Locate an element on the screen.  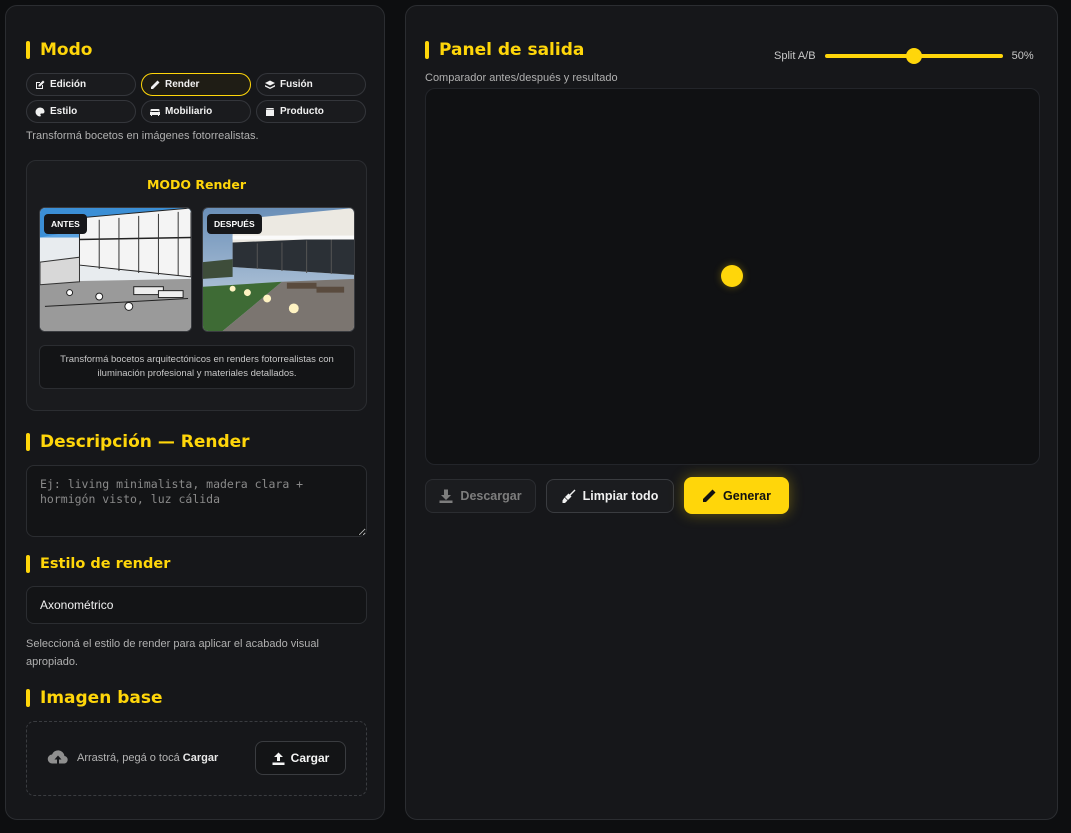
loading-indicator is located at coordinates (732, 276).